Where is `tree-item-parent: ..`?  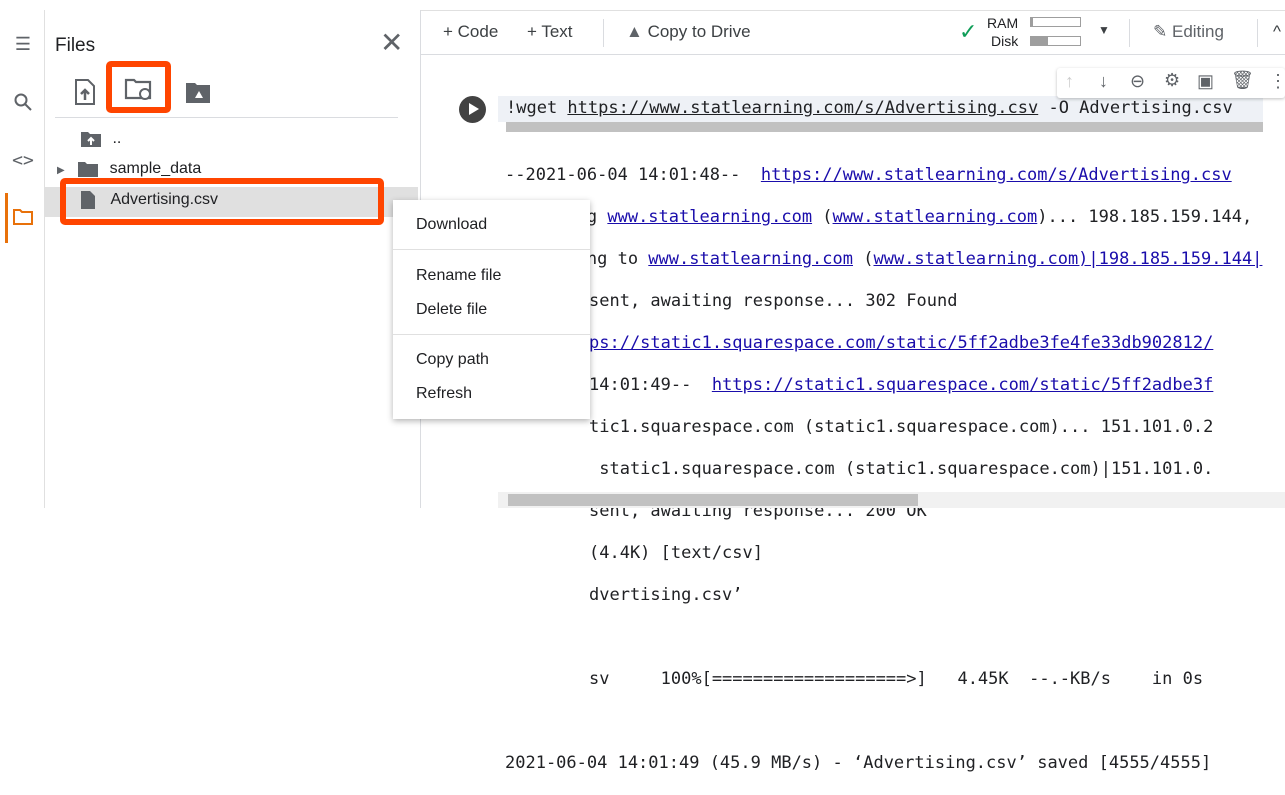 tree-item-parent: .. is located at coordinates (100, 139).